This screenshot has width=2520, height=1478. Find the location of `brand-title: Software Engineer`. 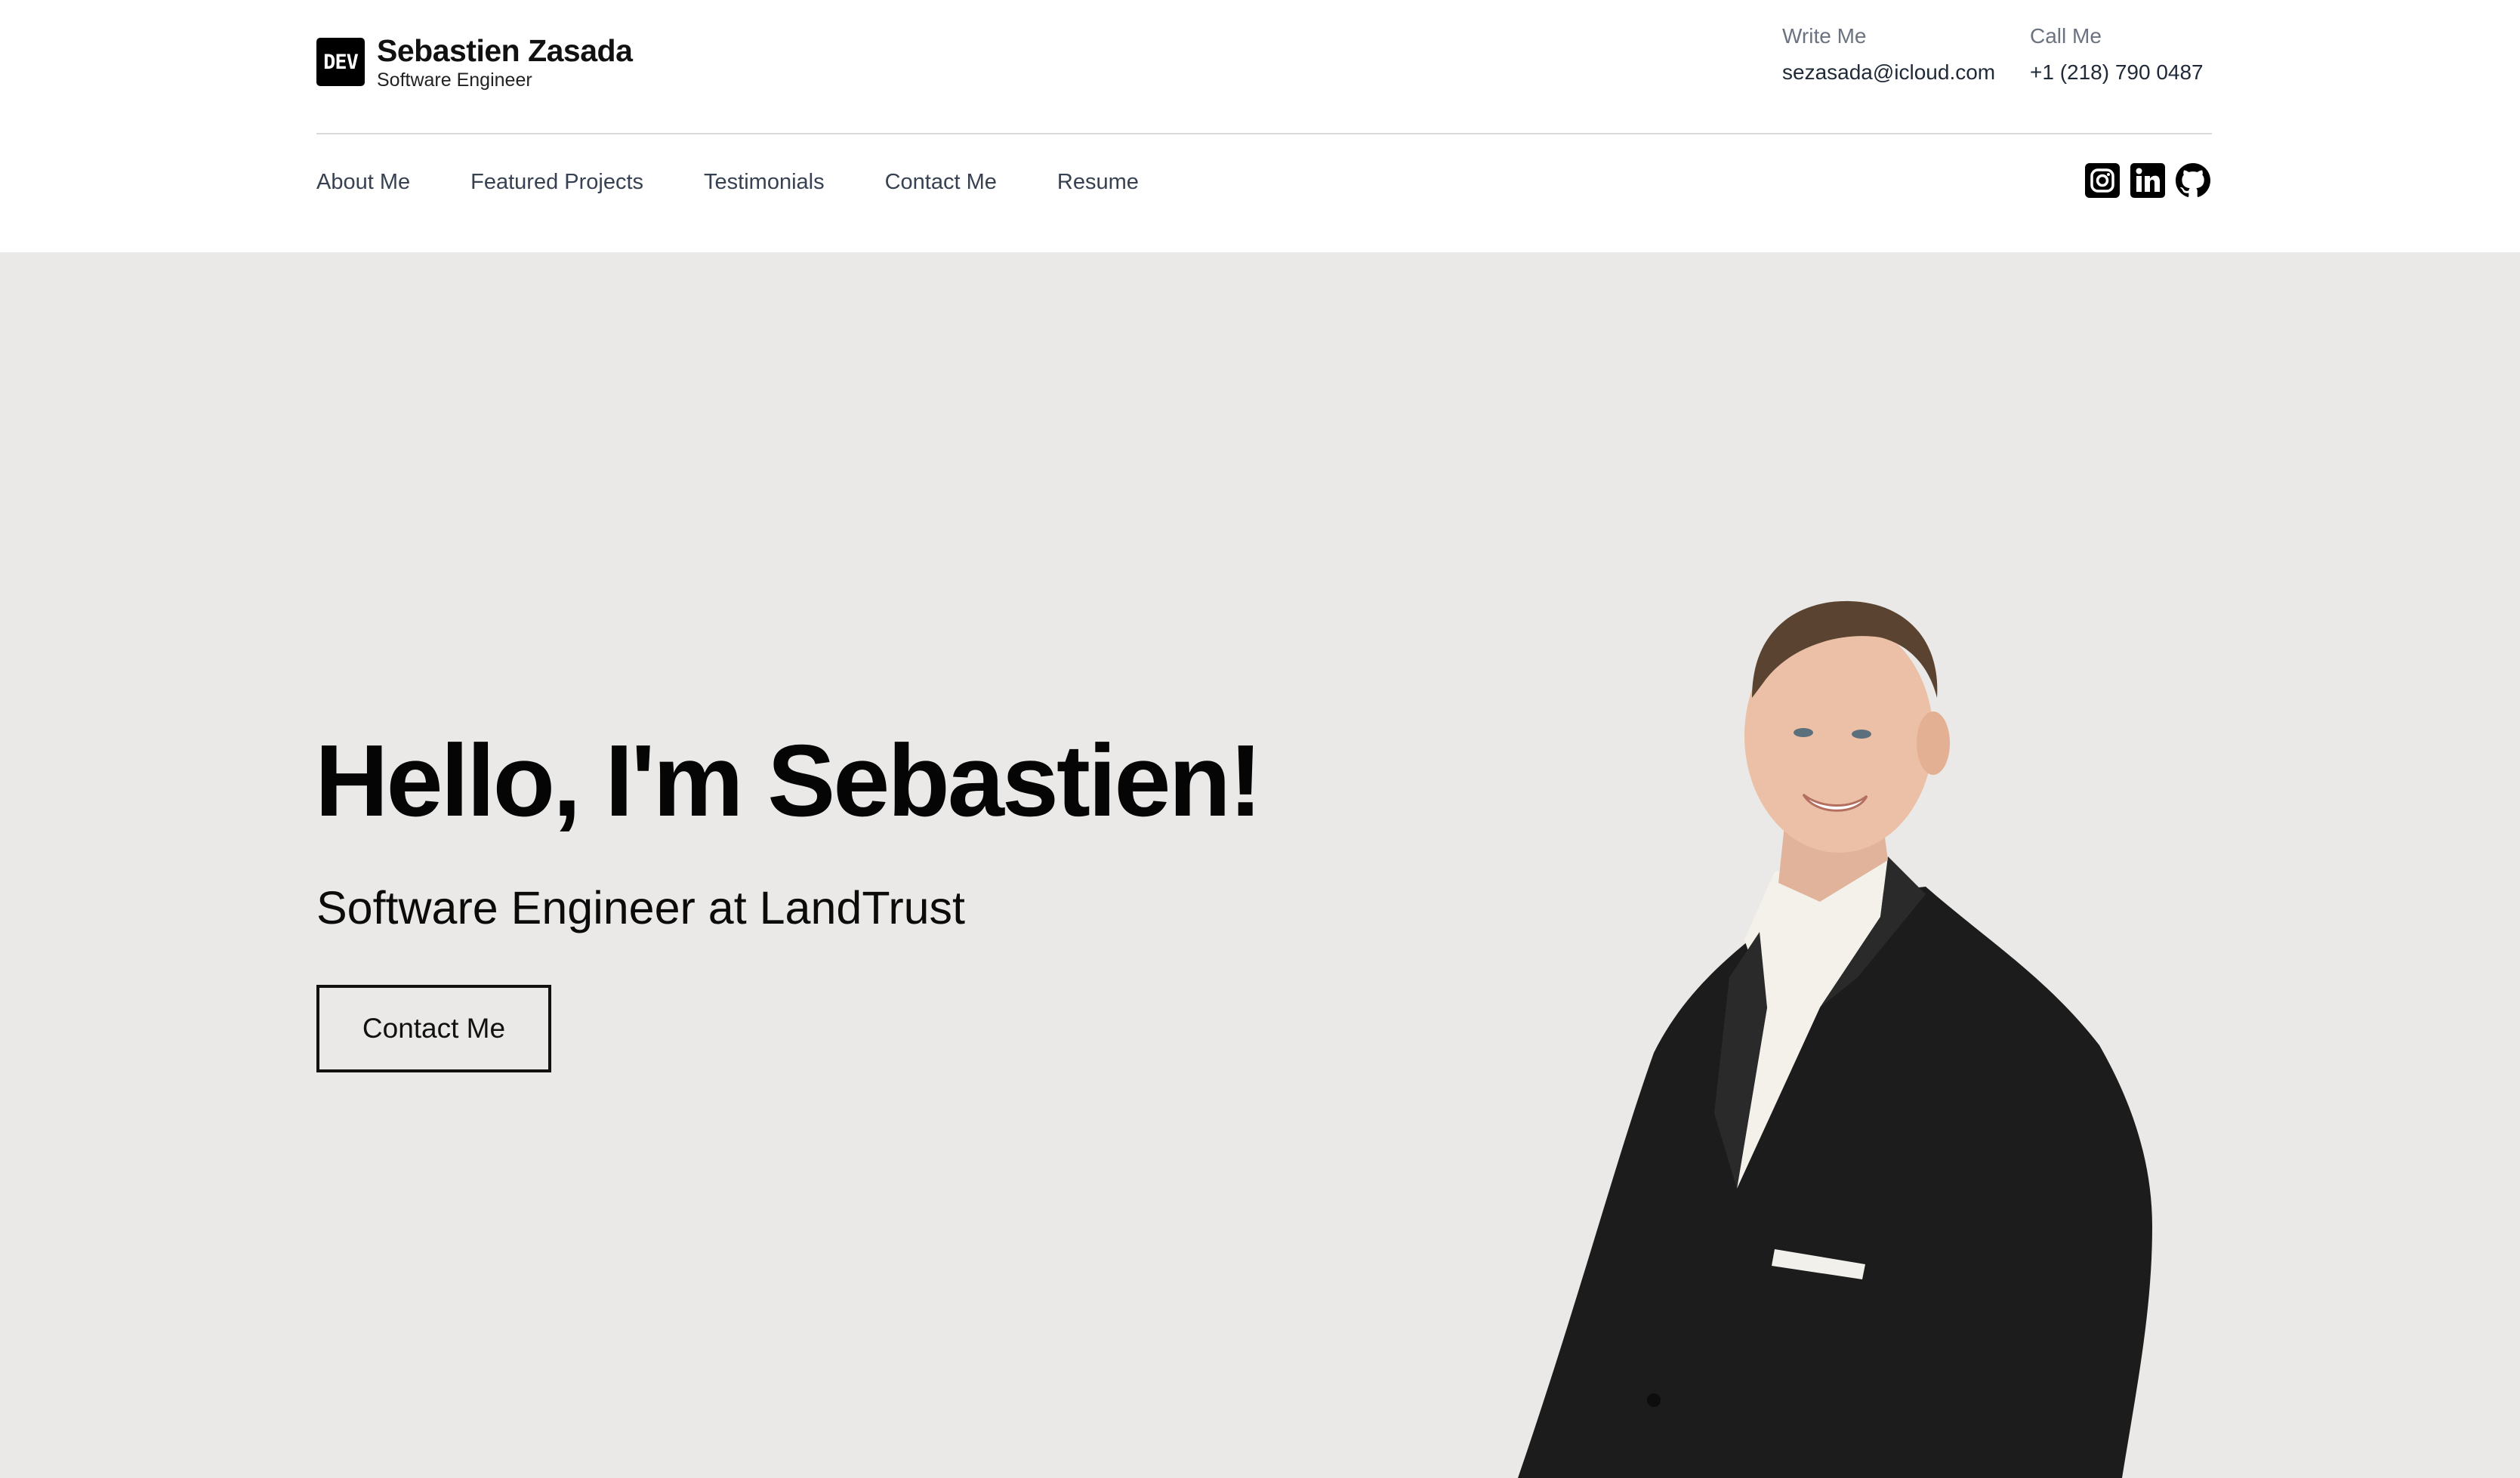

brand-title: Software Engineer is located at coordinates (454, 80).